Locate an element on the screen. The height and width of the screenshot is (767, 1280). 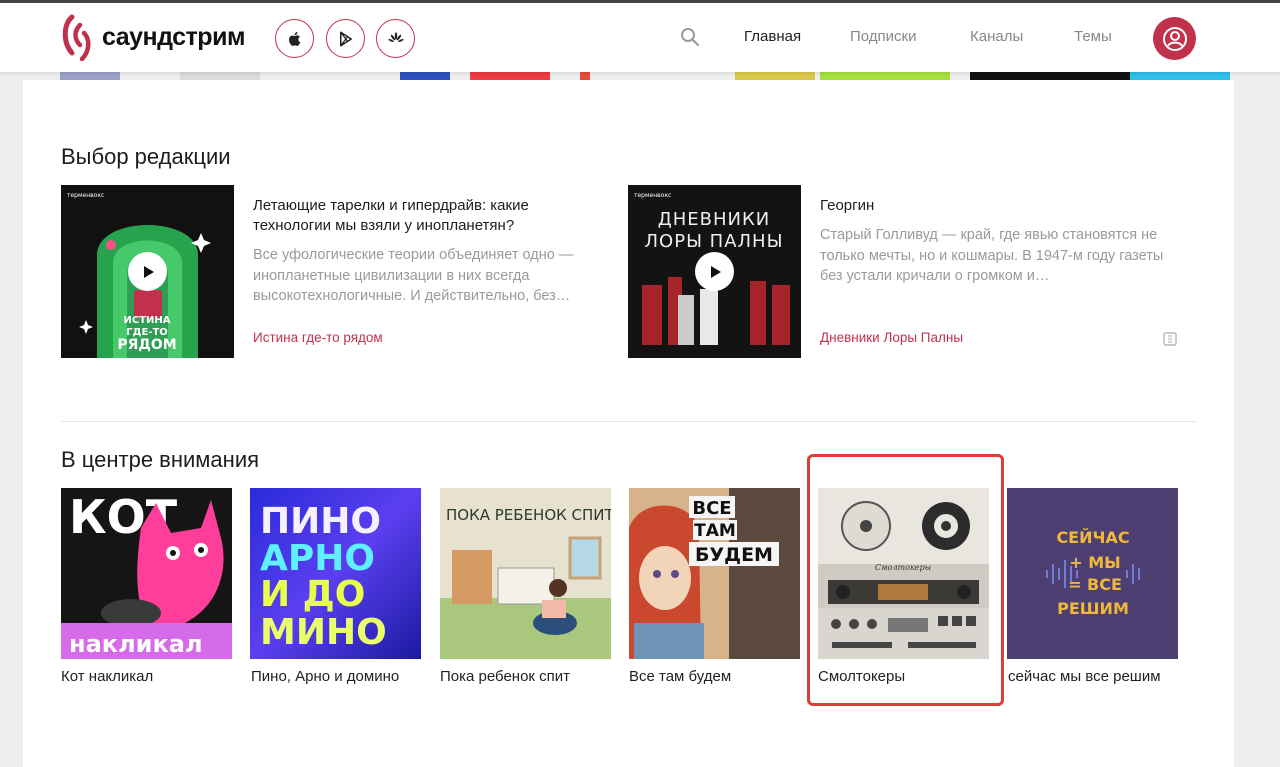
huawei-store-button is located at coordinates (395, 38).